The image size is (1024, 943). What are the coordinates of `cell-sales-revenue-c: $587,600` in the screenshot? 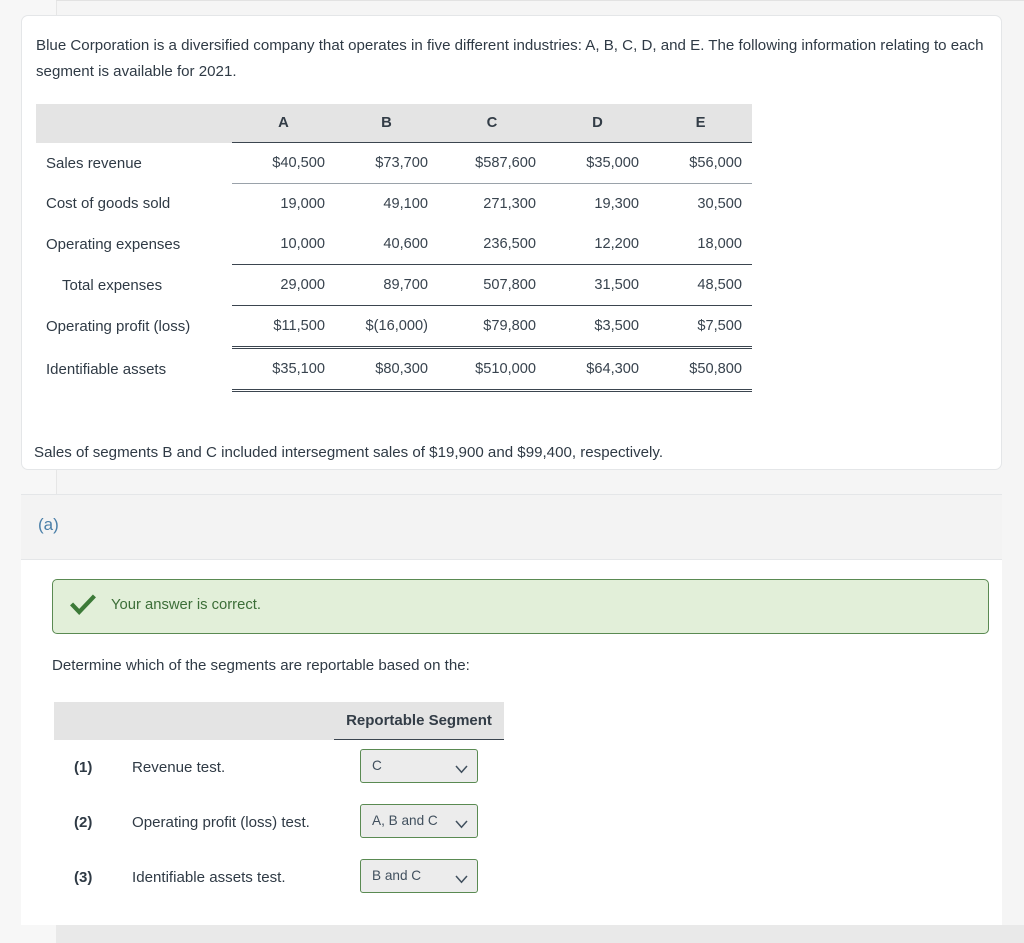 It's located at (492, 163).